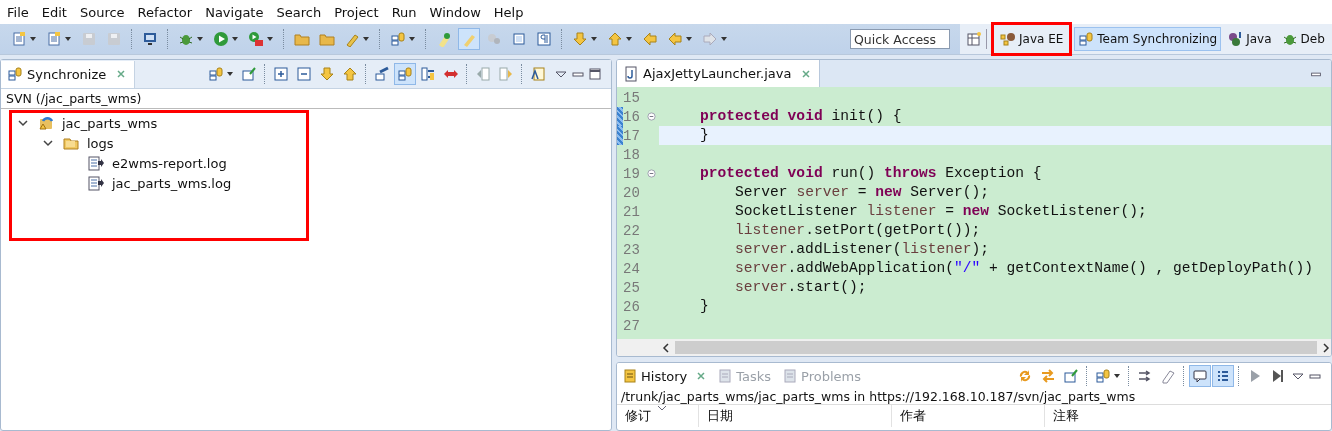  I want to click on code-line: protected void run() throws Exception {, so click(871, 173).